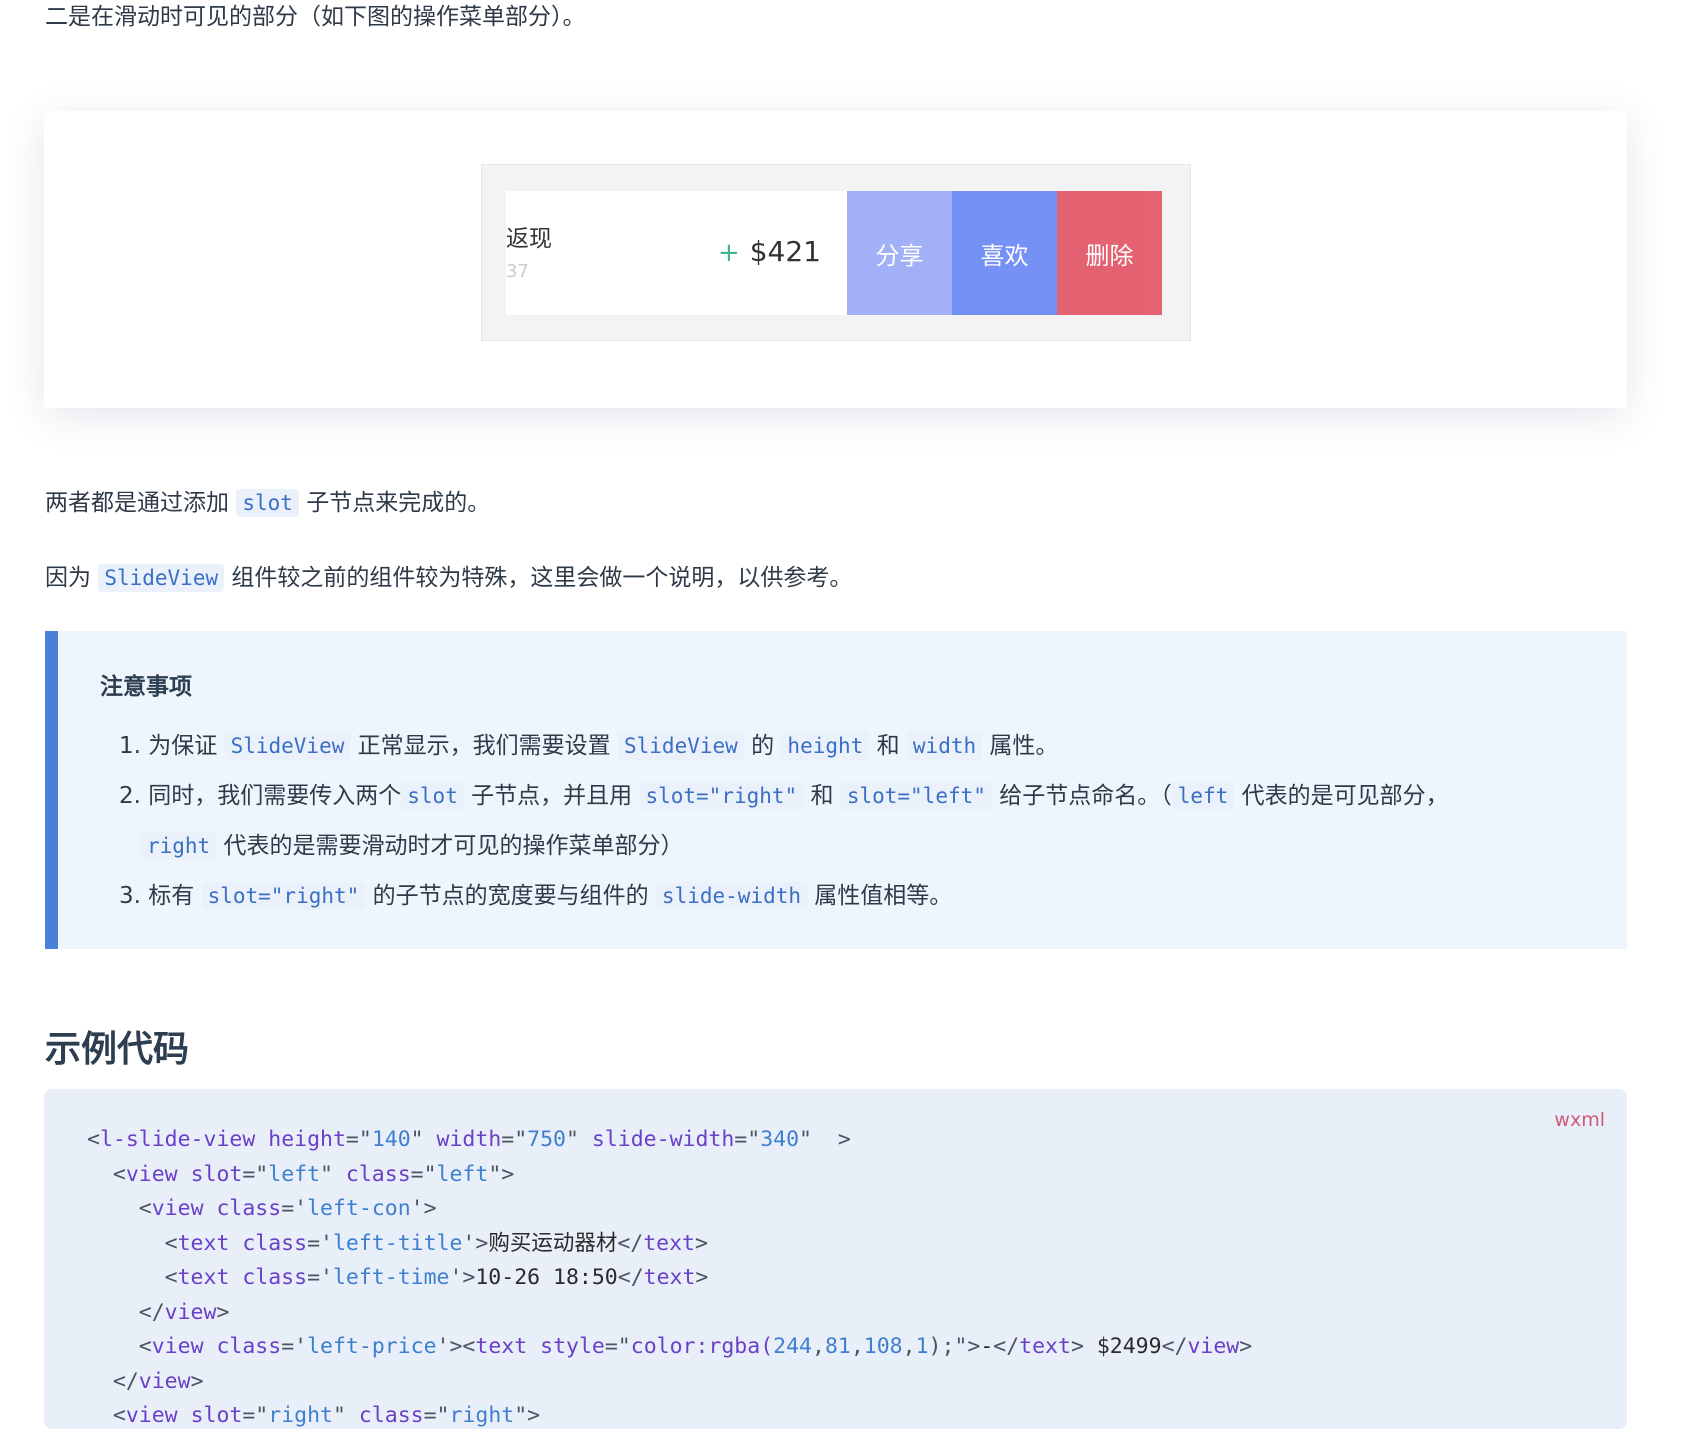 This screenshot has width=1699, height=1434. I want to click on code-token: slot, so click(216, 1174).